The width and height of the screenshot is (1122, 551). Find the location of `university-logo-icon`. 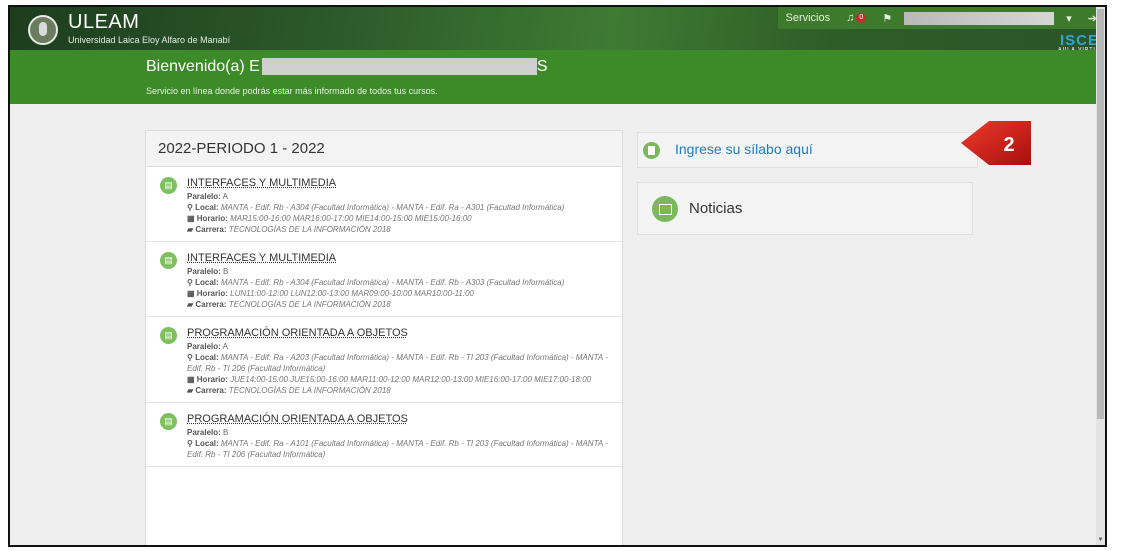

university-logo-icon is located at coordinates (43, 30).